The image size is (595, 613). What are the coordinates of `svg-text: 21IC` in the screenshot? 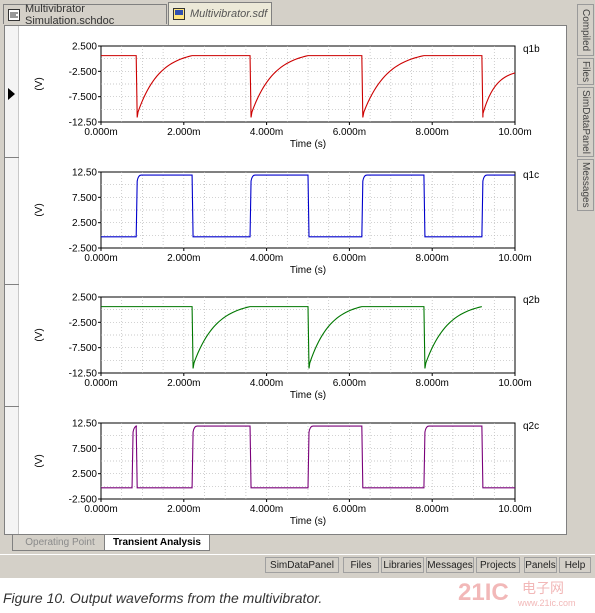 It's located at (483, 592).